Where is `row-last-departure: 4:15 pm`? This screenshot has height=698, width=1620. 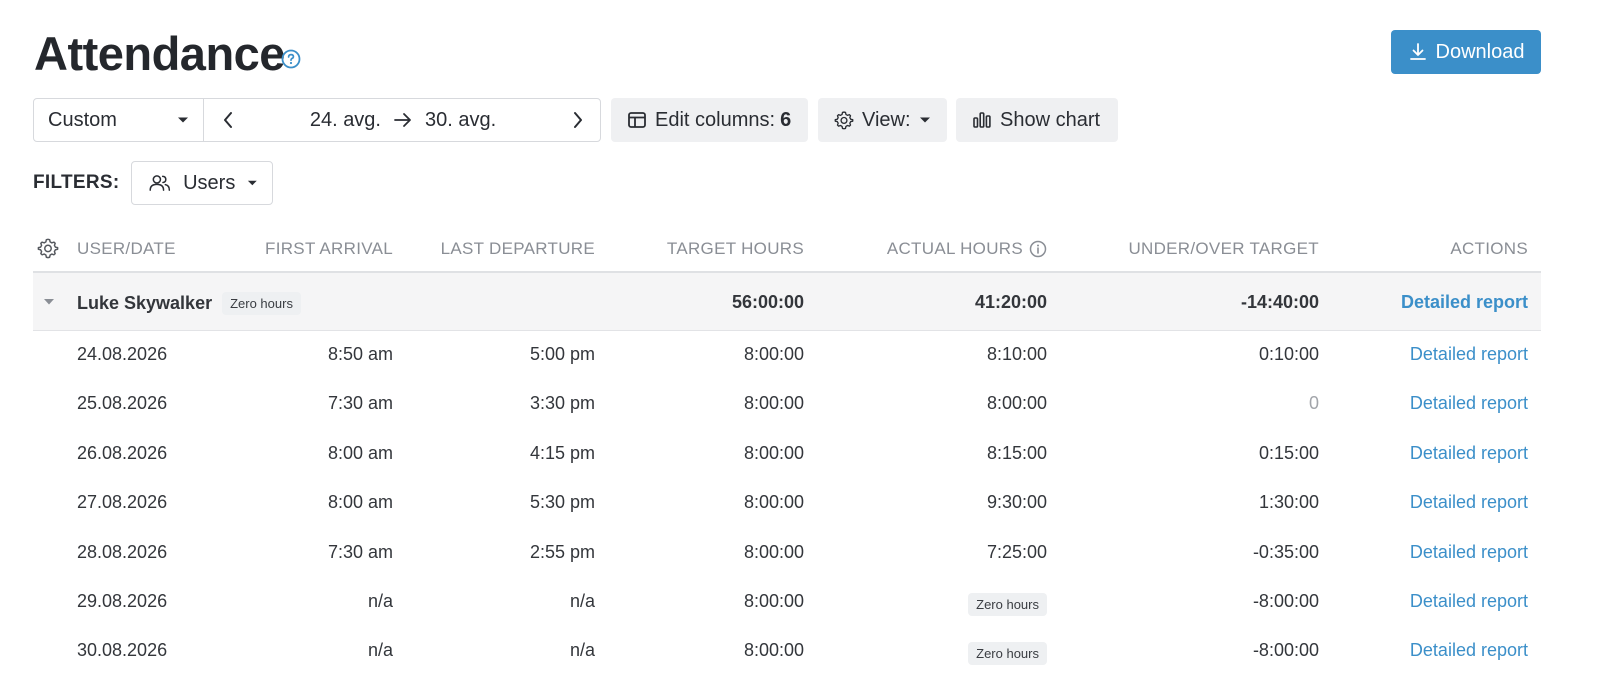
row-last-departure: 4:15 pm is located at coordinates (562, 452).